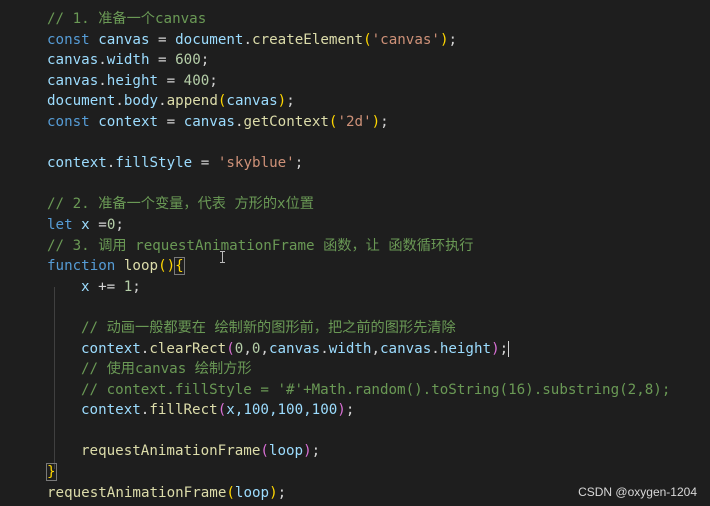 This screenshot has height=506, width=710. I want to click on keyword: let, so click(60, 224).